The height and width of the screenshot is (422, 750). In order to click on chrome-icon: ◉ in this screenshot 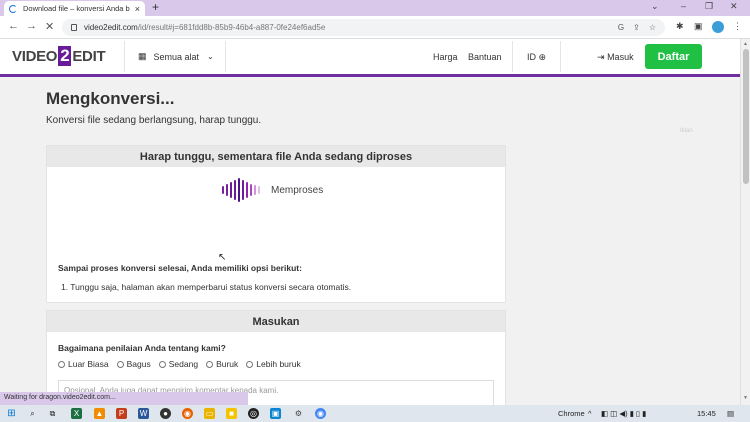, I will do `click(320, 413)`.